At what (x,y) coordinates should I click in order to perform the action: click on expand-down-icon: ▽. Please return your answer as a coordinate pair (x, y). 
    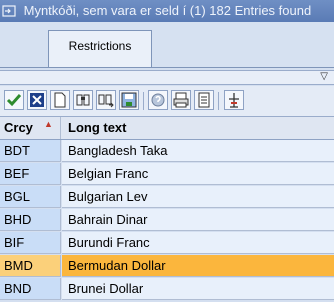
    Looking at the image, I should click on (324, 77).